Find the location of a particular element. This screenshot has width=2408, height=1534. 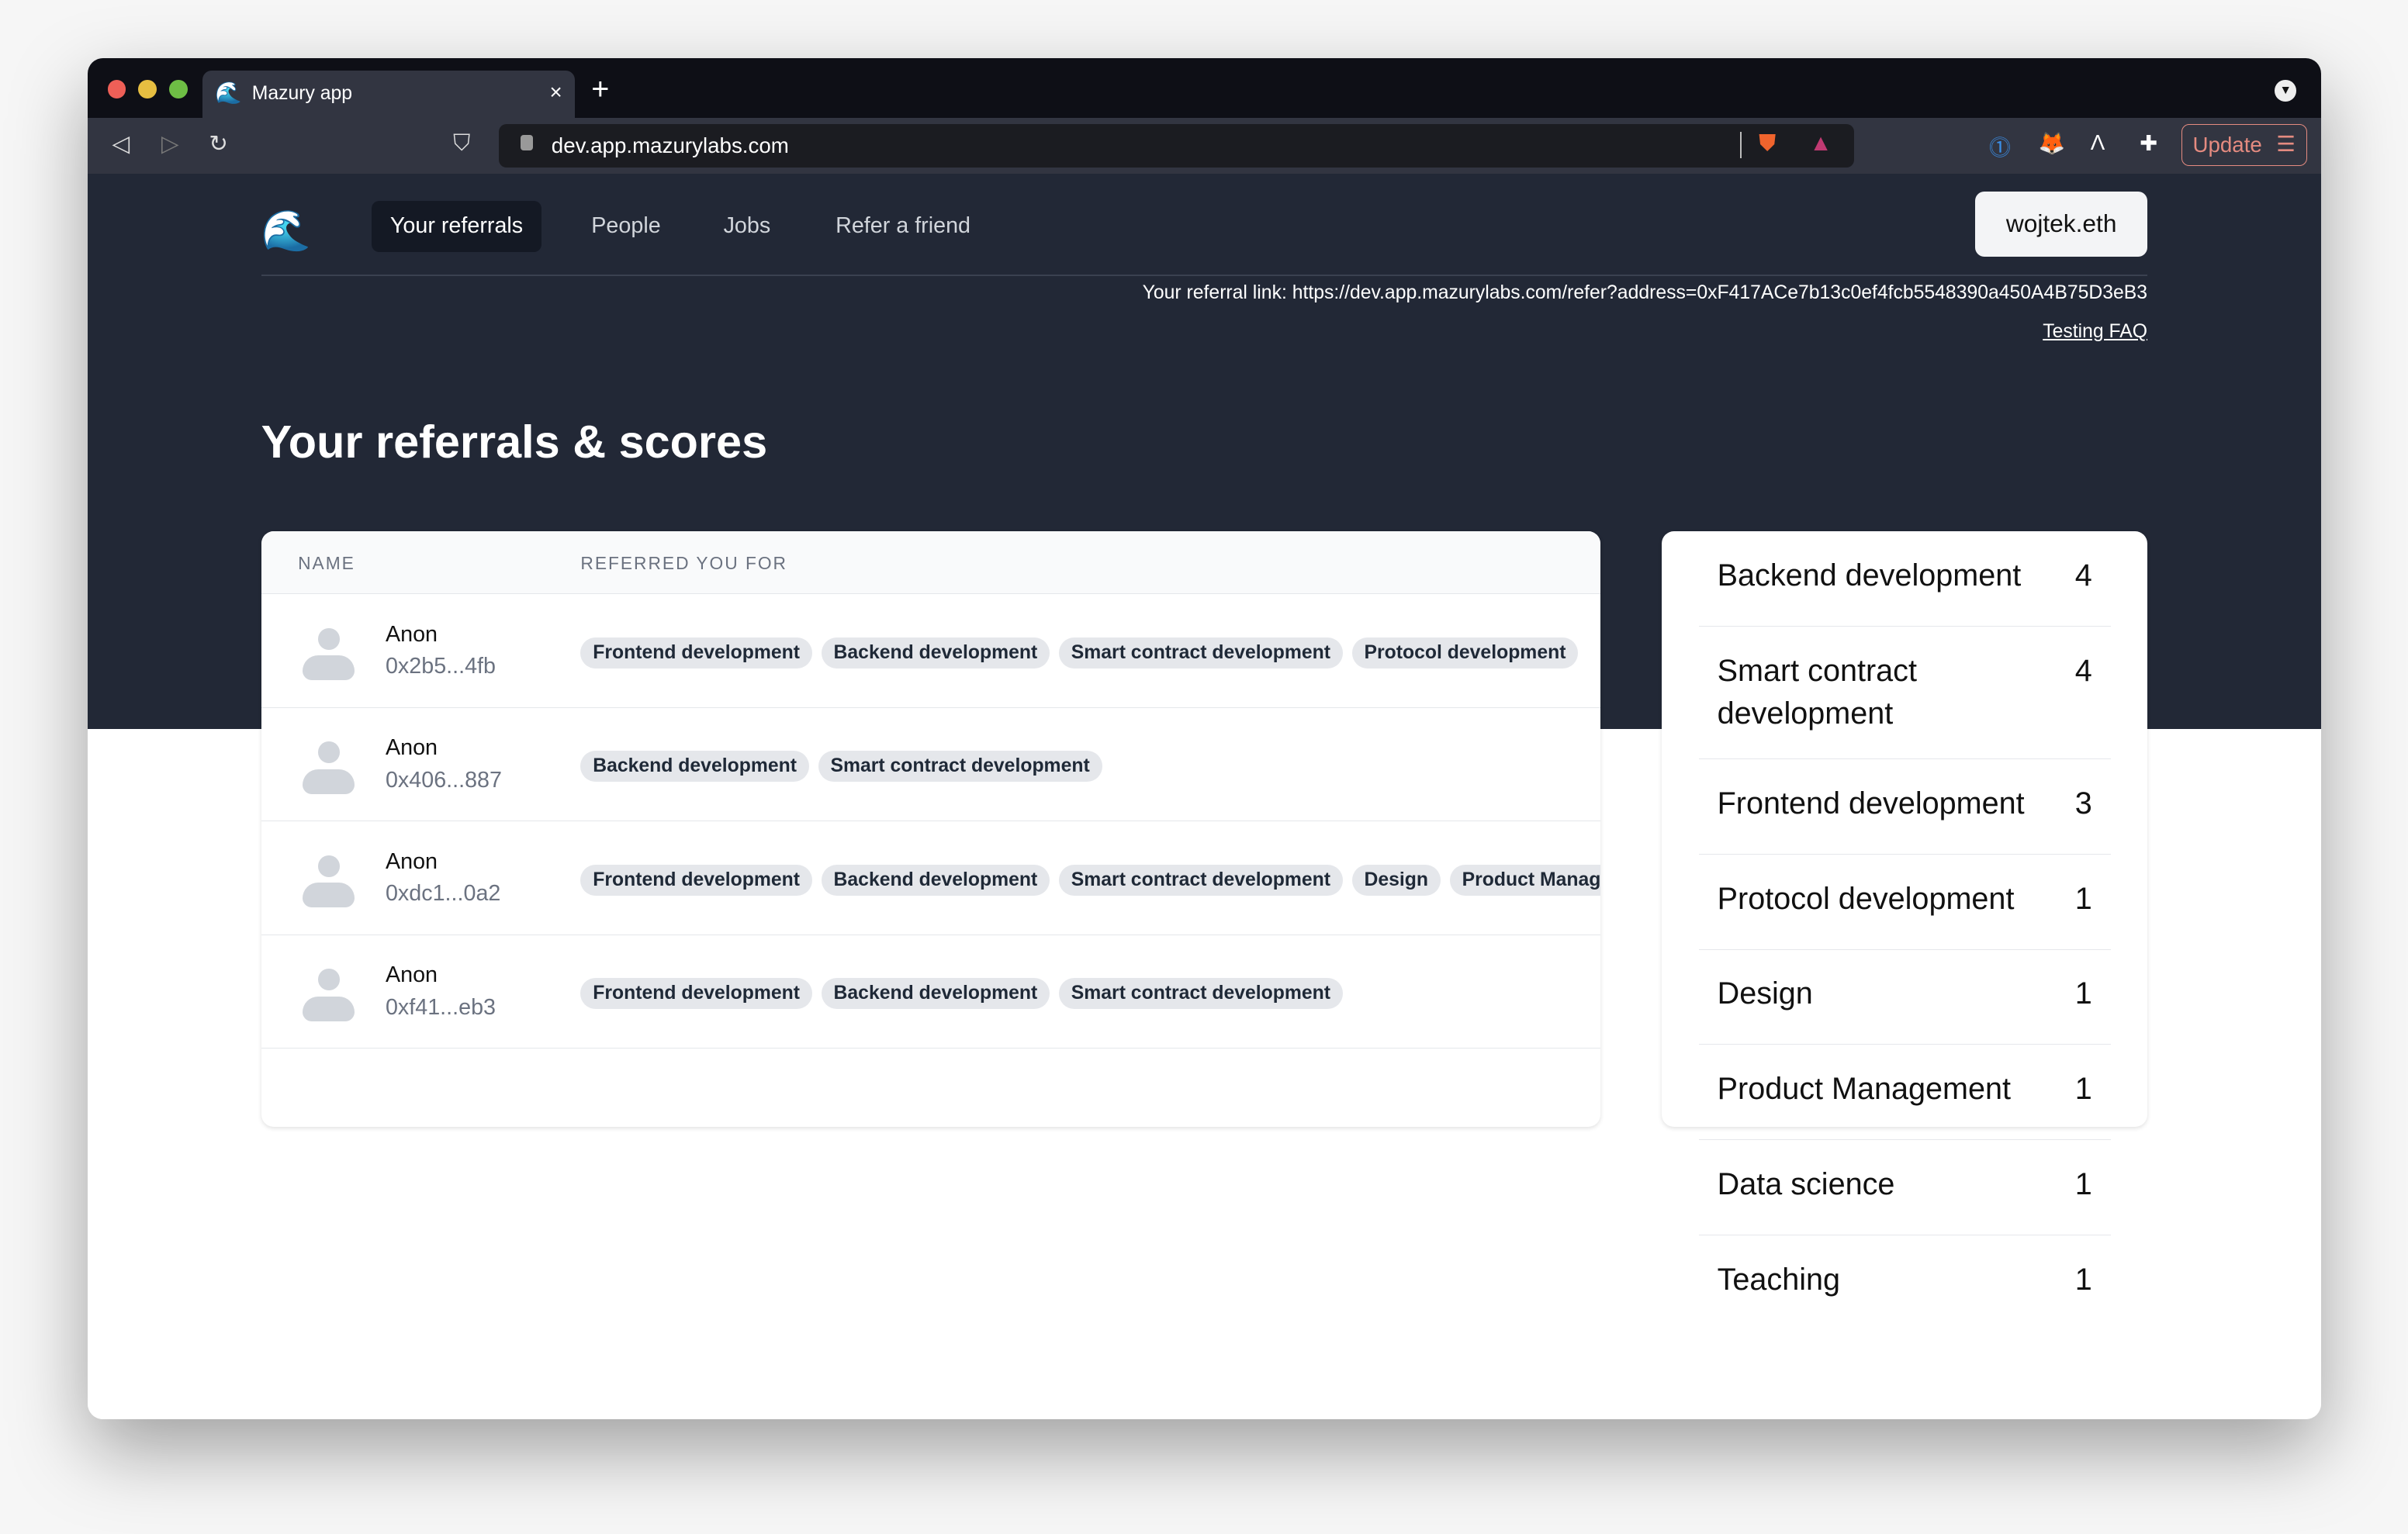

referrer-address: 0xf41...eb3 is located at coordinates (441, 1007).